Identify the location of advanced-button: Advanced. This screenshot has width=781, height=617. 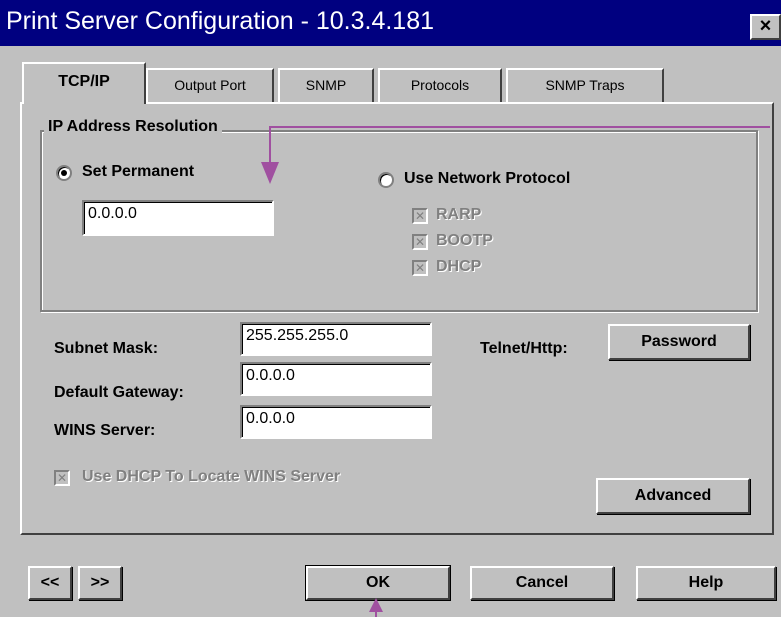
(673, 496).